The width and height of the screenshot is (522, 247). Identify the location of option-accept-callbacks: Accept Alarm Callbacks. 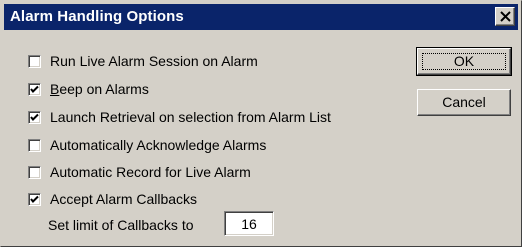
(112, 199).